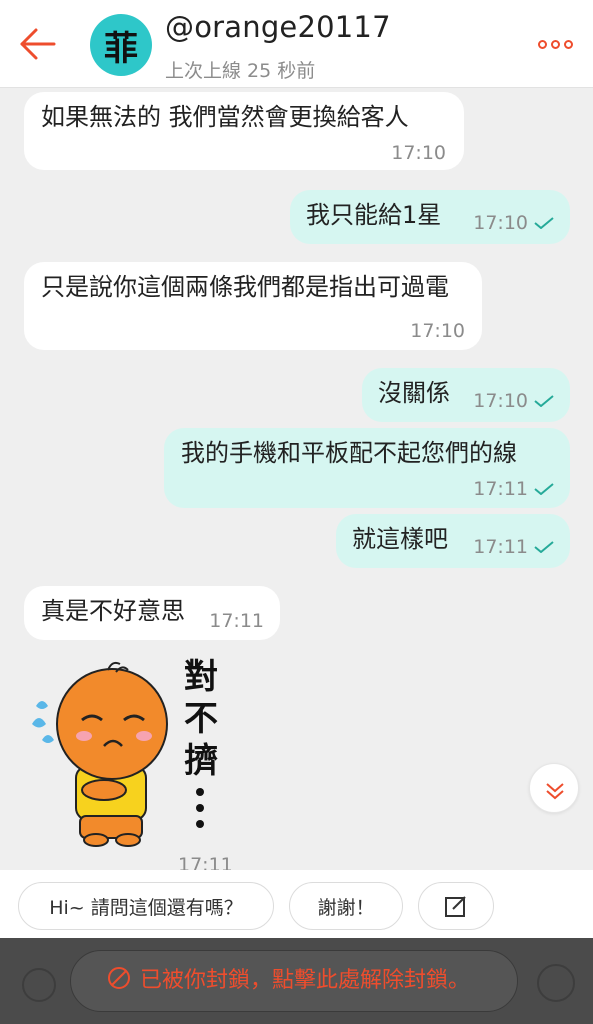 The height and width of the screenshot is (1024, 593). What do you see at coordinates (240, 71) in the screenshot?
I see `last-seen-status: 上次上線 25 秒前` at bounding box center [240, 71].